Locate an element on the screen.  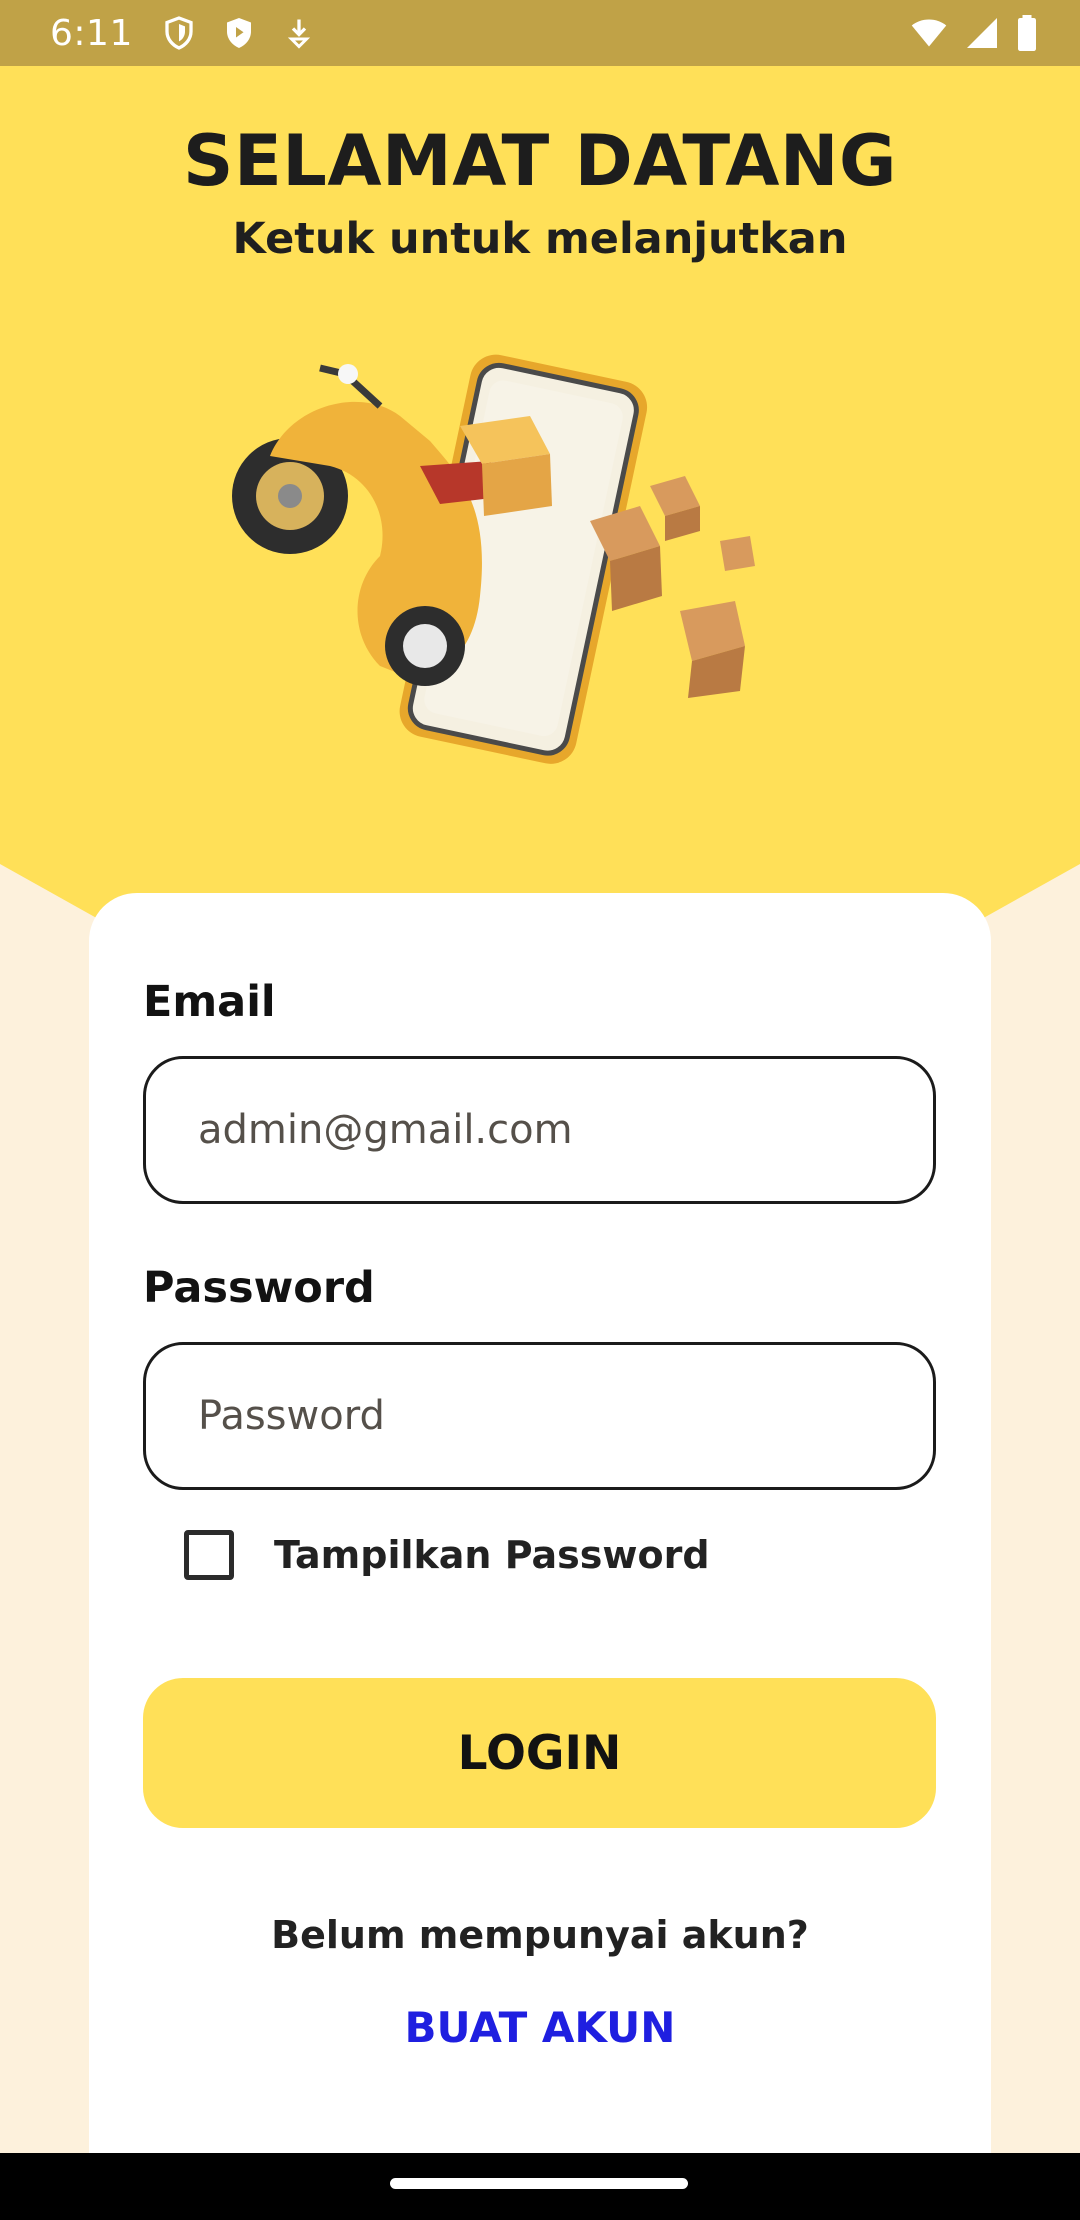
password-field is located at coordinates (565, 1416).